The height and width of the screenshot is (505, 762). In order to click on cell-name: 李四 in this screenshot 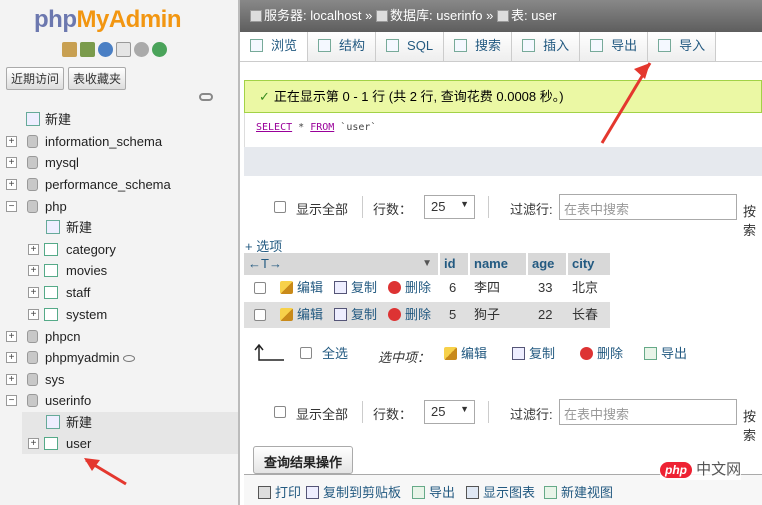, I will do `click(487, 288)`.